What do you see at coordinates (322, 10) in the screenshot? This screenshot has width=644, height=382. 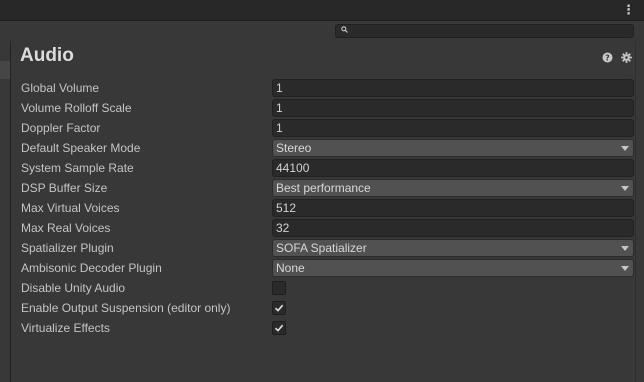 I see `window-top-bar: ⋮` at bounding box center [322, 10].